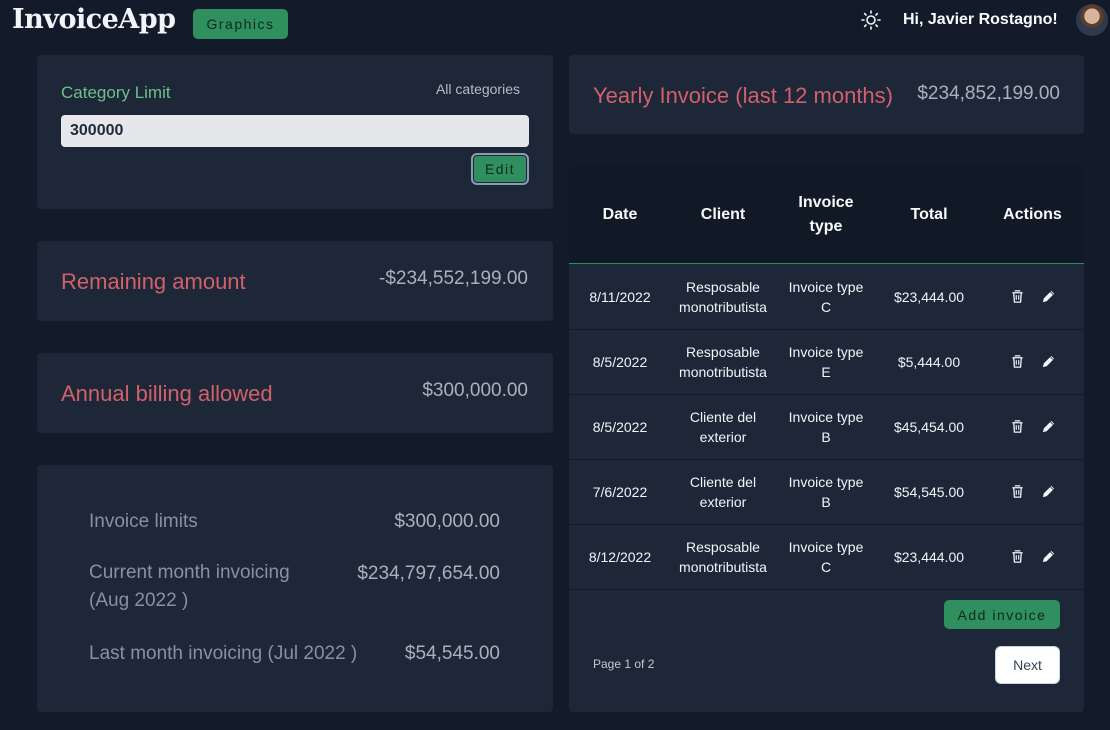  I want to click on category-limit-card: Category Limit All categories Edit, so click(295, 132).